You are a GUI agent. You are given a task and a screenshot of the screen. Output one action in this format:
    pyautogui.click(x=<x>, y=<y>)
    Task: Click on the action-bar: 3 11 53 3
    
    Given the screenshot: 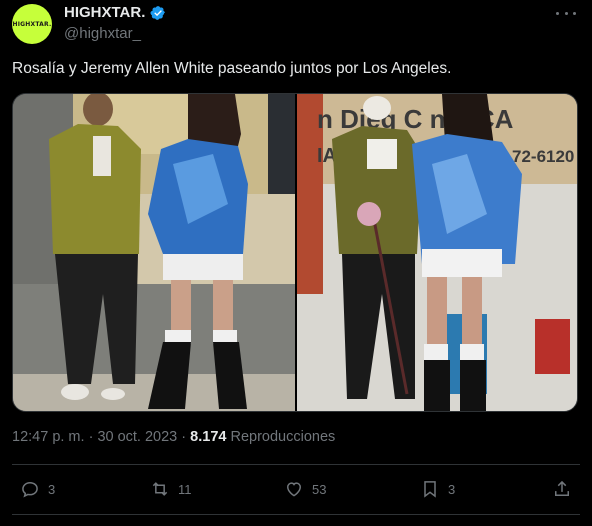 What is the action you would take?
    pyautogui.click(x=296, y=489)
    